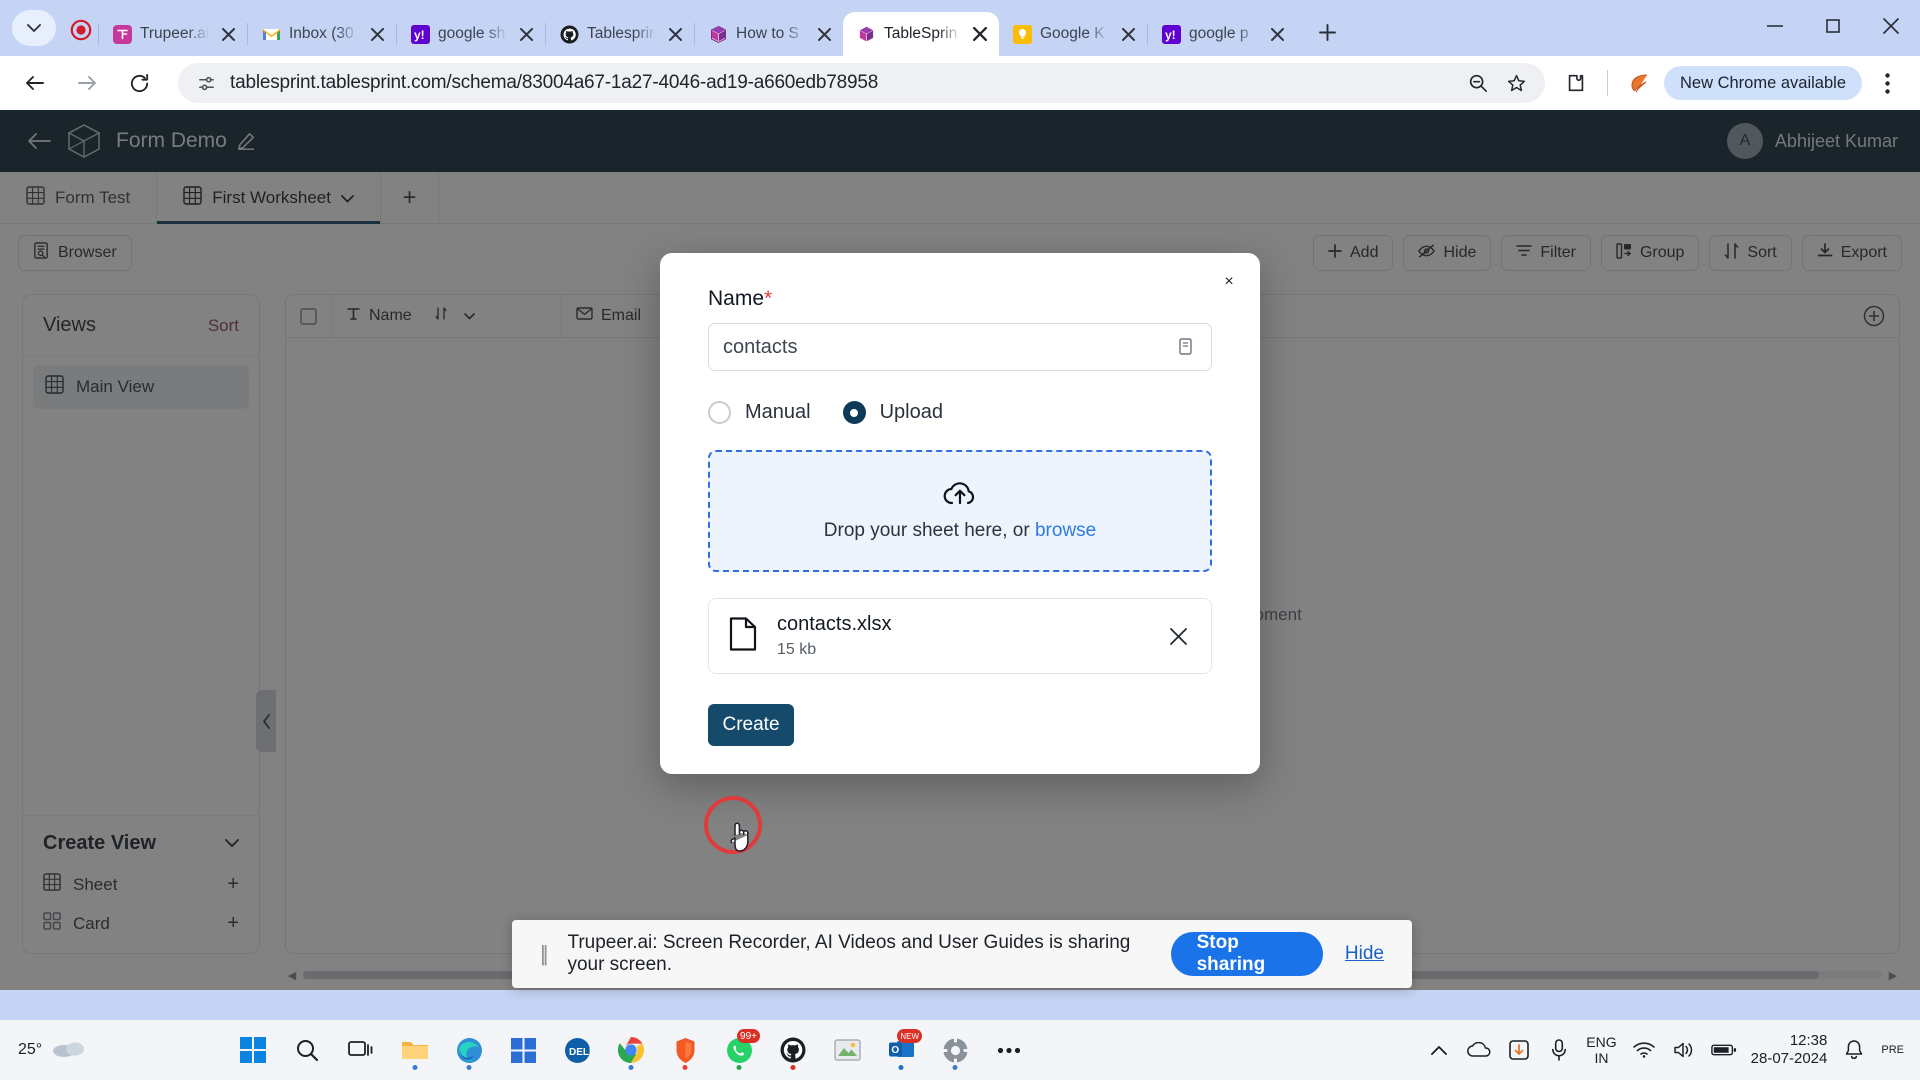  What do you see at coordinates (1833, 26) in the screenshot?
I see `maximize-button` at bounding box center [1833, 26].